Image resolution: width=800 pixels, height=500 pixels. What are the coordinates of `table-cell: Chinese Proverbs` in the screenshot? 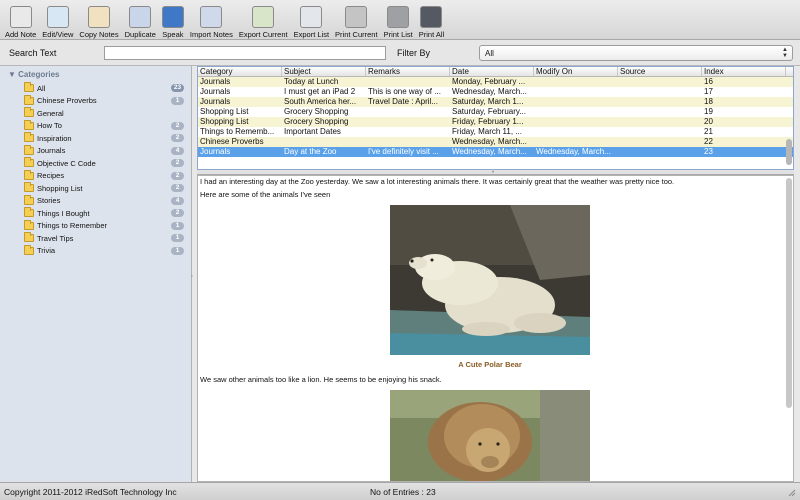 It's located at (232, 141).